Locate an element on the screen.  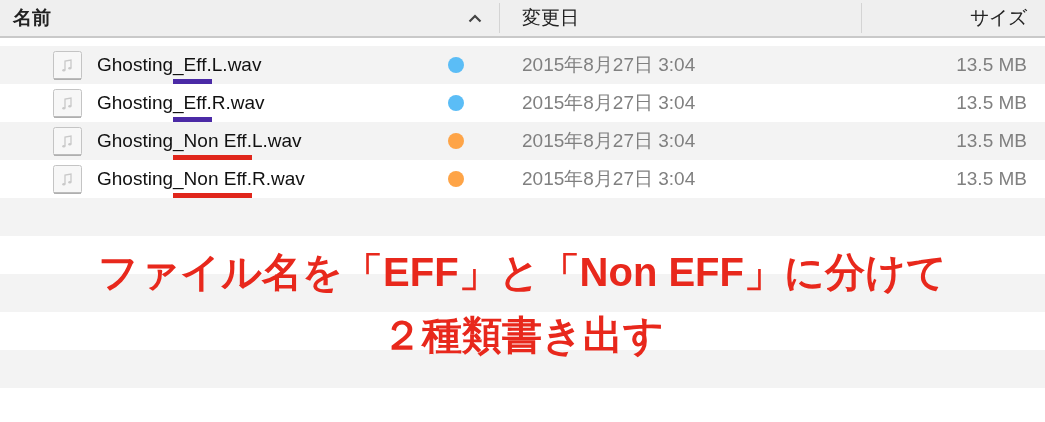
name-column-header: 名前 is located at coordinates (32, 18).